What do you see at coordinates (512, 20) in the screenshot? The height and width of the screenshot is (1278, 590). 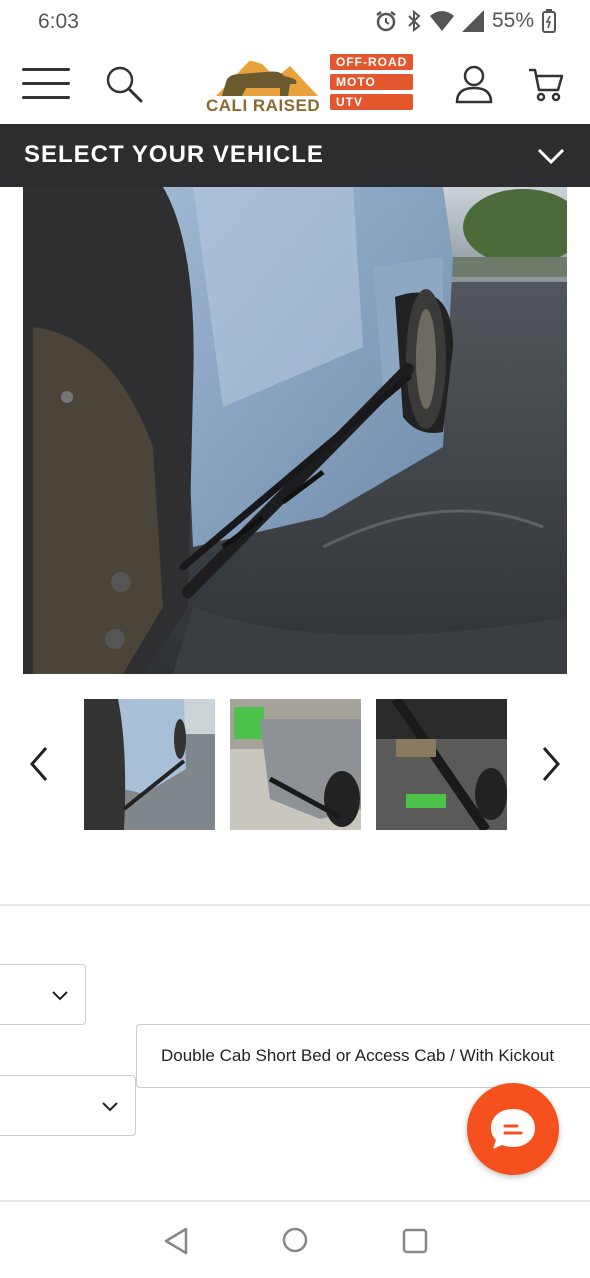 I see `battery-level: 55%` at bounding box center [512, 20].